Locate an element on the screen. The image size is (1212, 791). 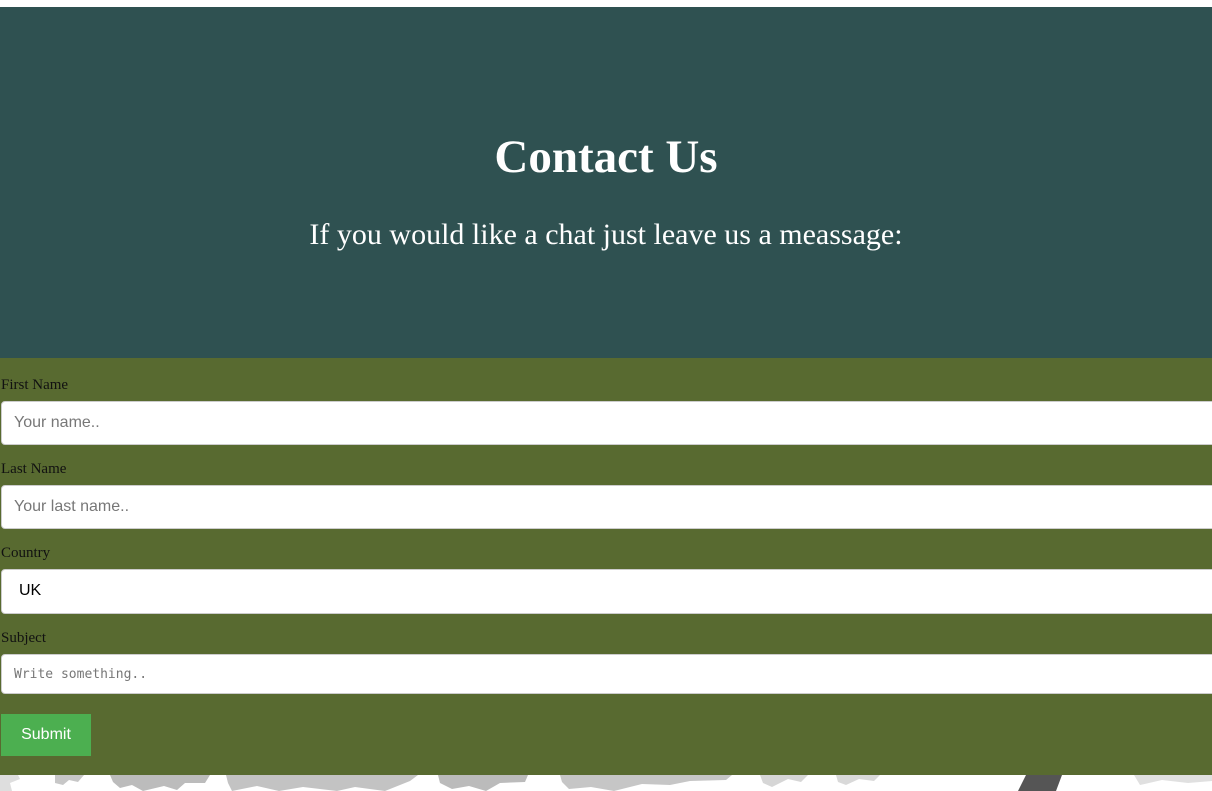
country-select: UK is located at coordinates (606, 591).